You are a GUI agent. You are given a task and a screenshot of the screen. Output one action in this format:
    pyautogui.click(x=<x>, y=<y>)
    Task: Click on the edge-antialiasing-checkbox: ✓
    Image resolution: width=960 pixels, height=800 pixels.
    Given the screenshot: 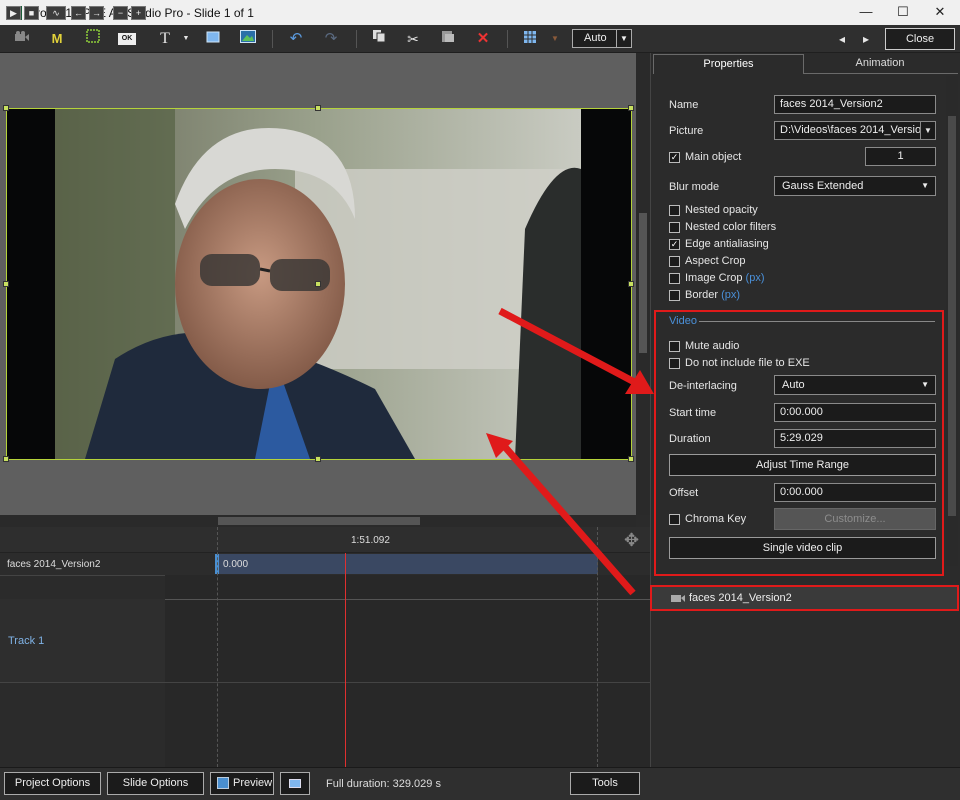 What is the action you would take?
    pyautogui.click(x=674, y=244)
    